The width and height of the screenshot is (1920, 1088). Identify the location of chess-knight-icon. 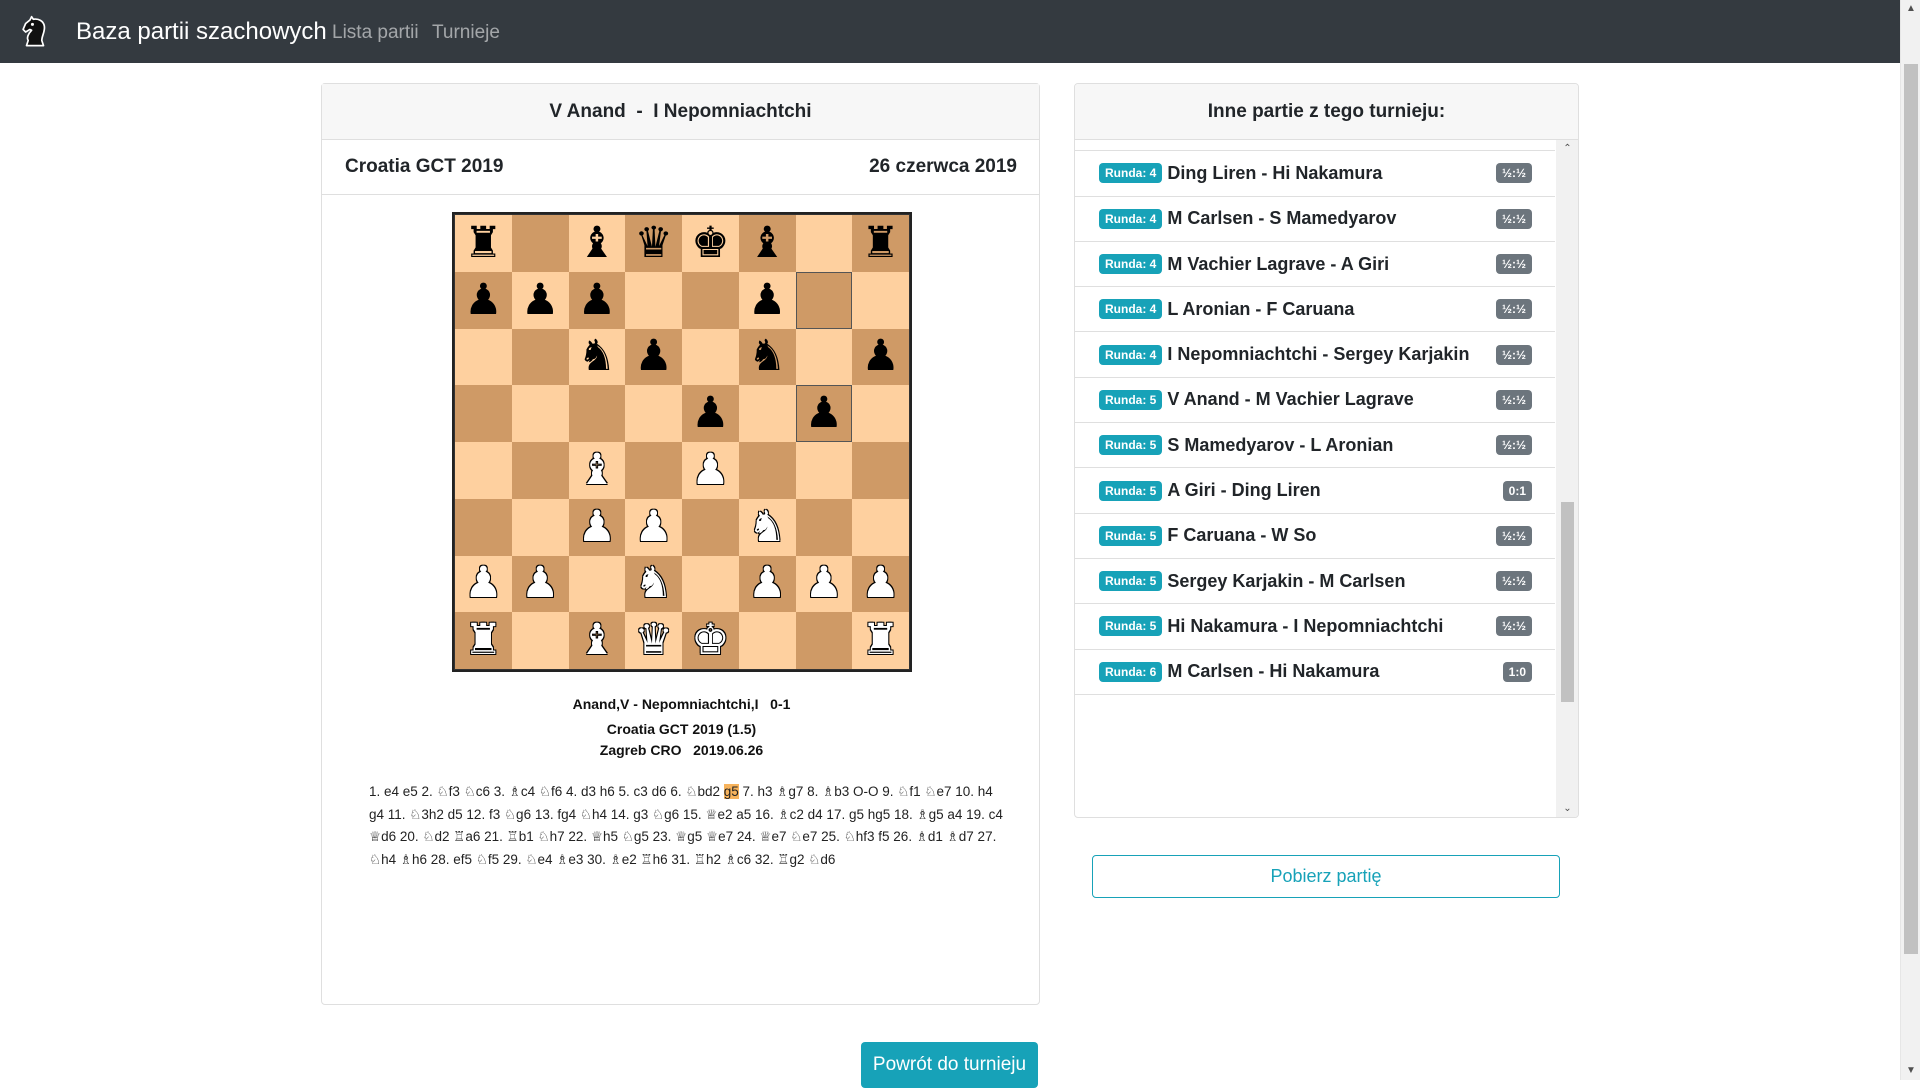
(35, 32).